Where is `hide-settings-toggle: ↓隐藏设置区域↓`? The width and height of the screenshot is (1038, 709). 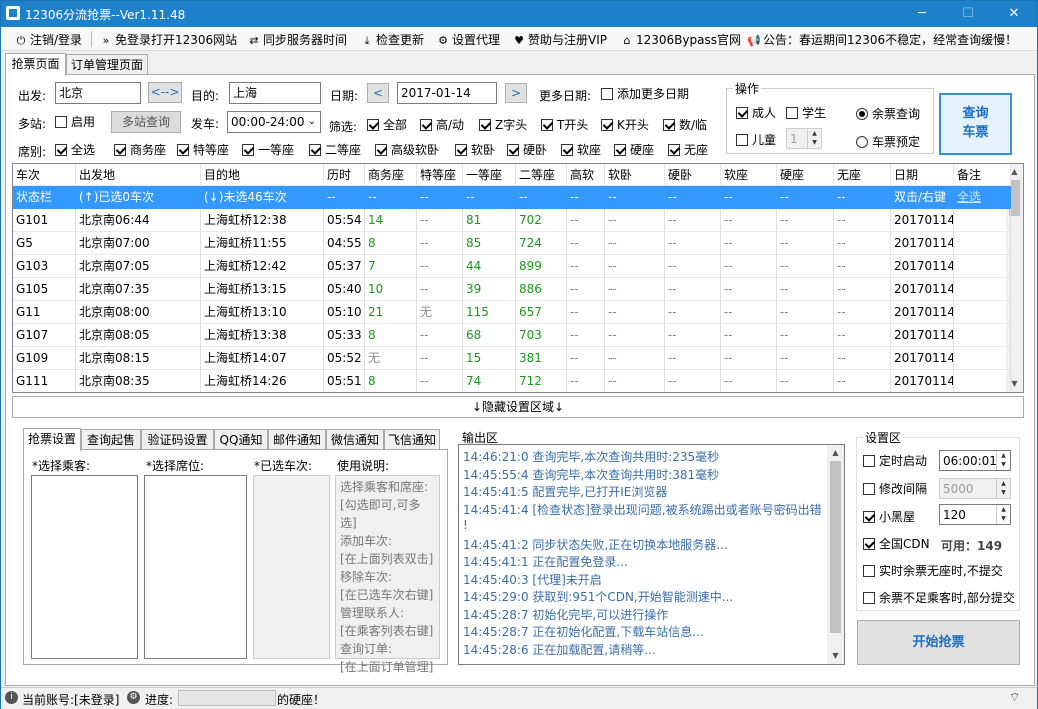 hide-settings-toggle: ↓隐藏设置区域↓ is located at coordinates (518, 407).